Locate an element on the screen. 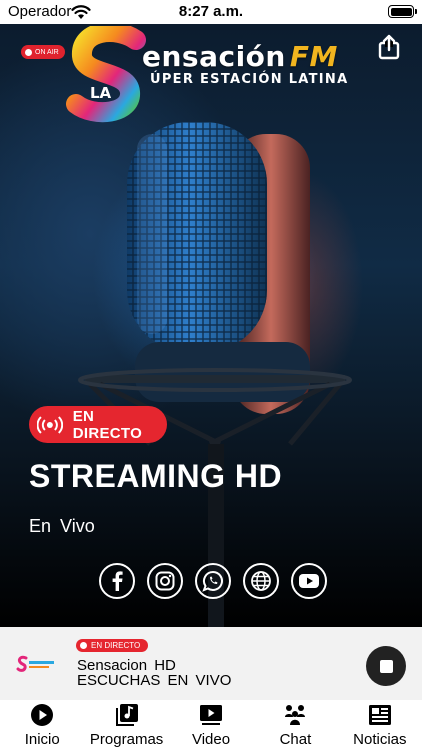 This screenshot has height=750, width=422. tab-inicio: Inicio is located at coordinates (42, 725).